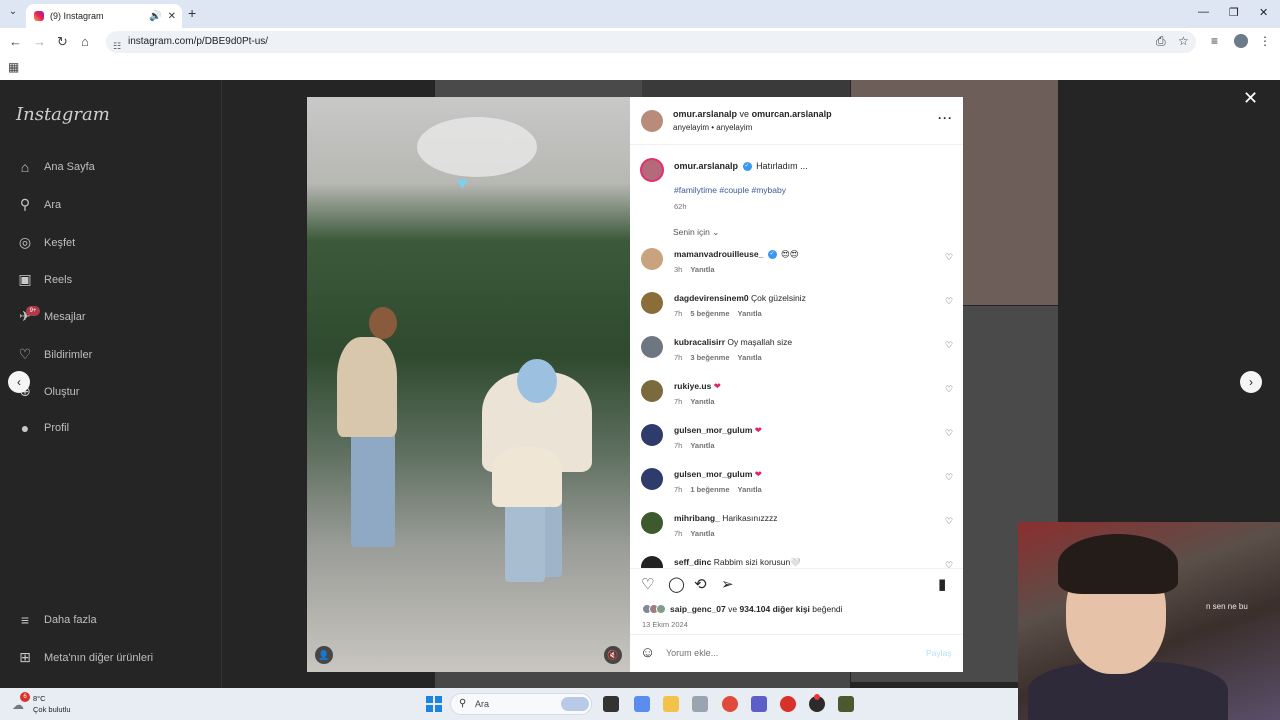 This screenshot has width=1280, height=720. Describe the element at coordinates (945, 118) in the screenshot. I see `more-options-icon: ···` at that location.